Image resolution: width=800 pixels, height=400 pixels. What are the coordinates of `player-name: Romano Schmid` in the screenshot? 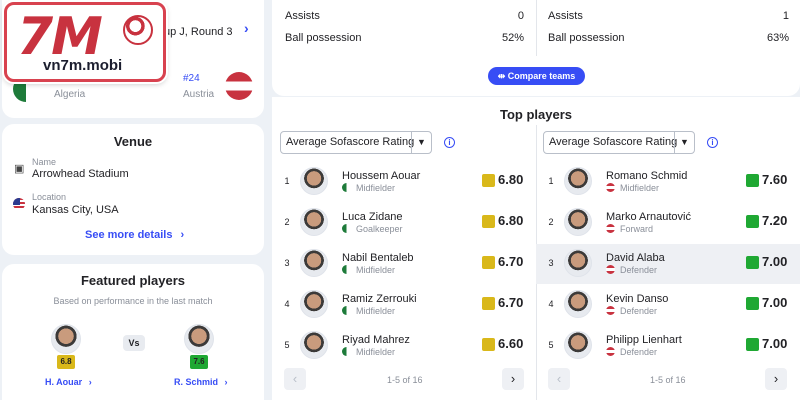 It's located at (647, 176).